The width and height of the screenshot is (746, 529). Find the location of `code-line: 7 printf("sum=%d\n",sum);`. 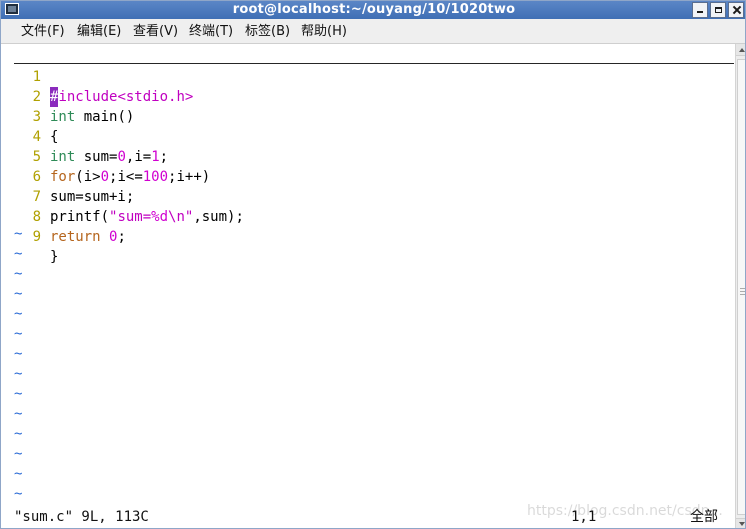

code-line: 7 printf("sum=%d\n",sum); is located at coordinates (122, 196).